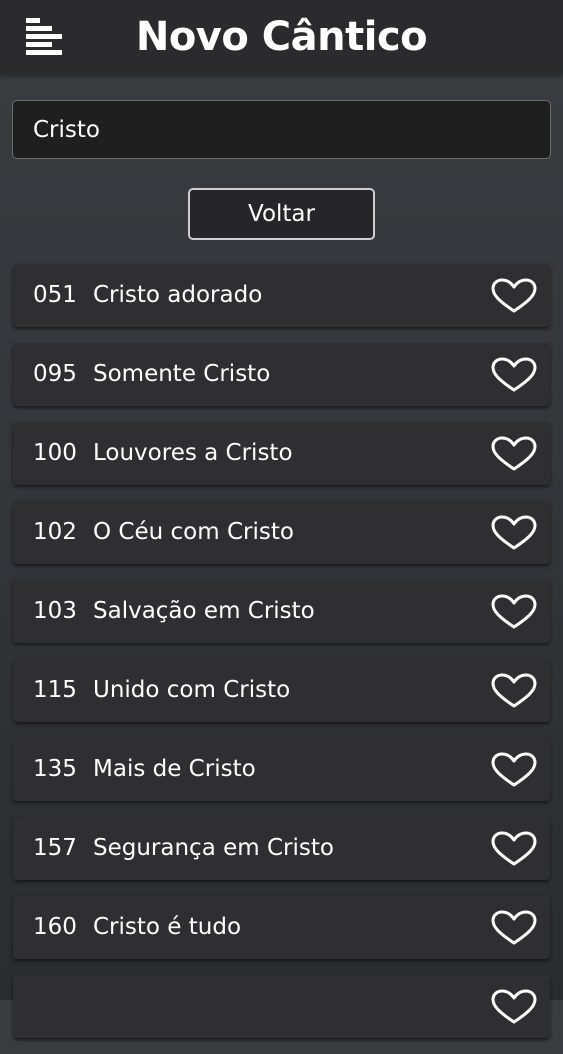 The image size is (563, 1054). I want to click on search-box, so click(281, 129).